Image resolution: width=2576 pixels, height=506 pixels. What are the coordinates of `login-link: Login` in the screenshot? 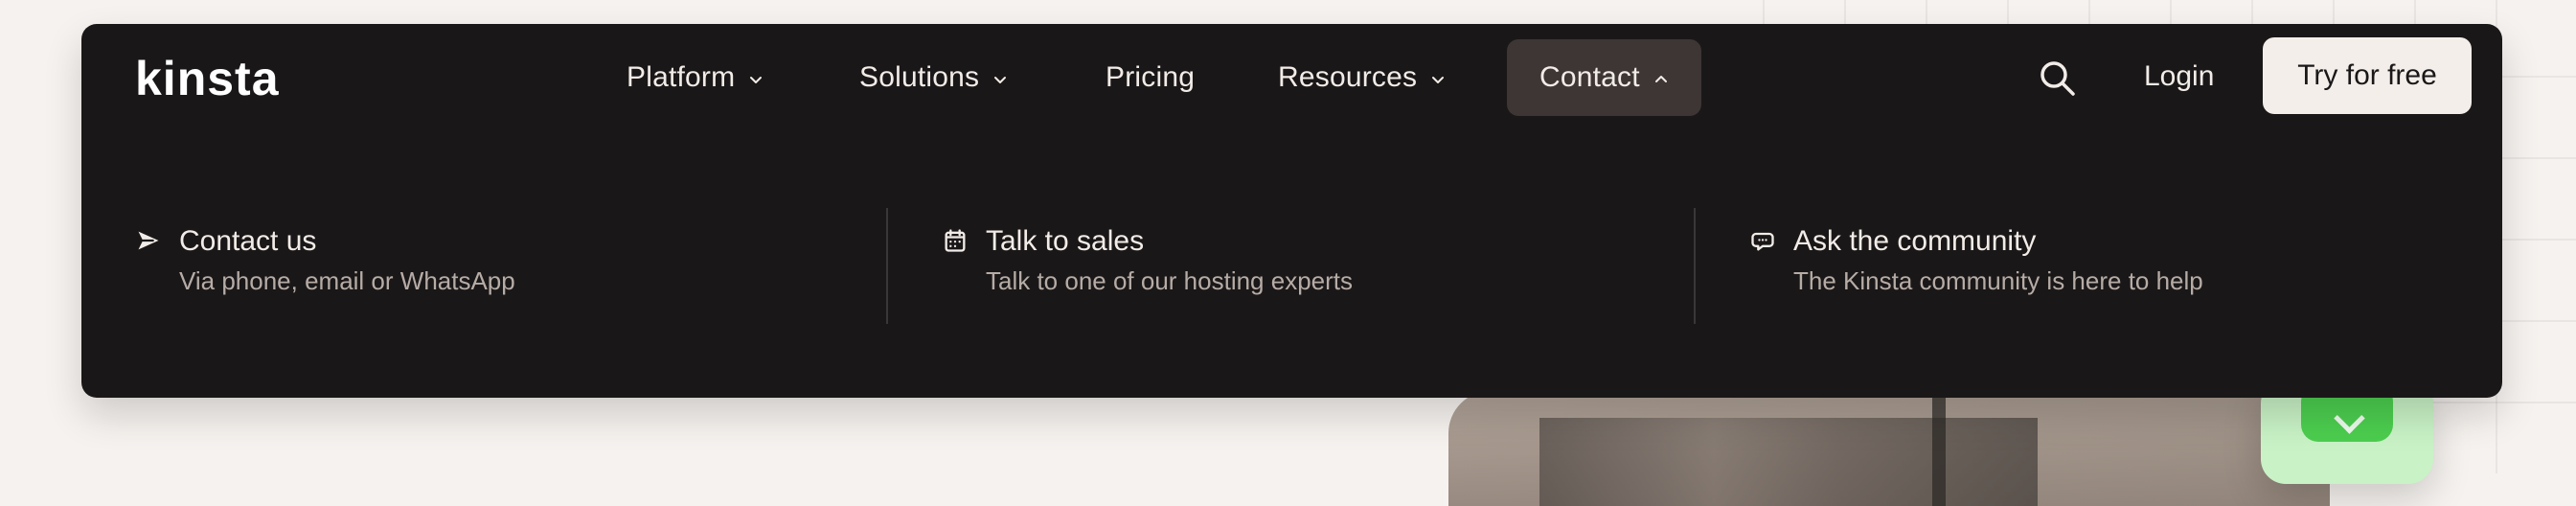 It's located at (2179, 76).